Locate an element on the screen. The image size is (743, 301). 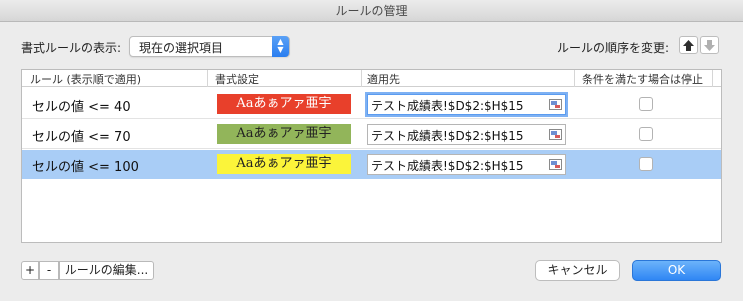
display-rules-label: 書式ルールの表示: is located at coordinates (71, 48).